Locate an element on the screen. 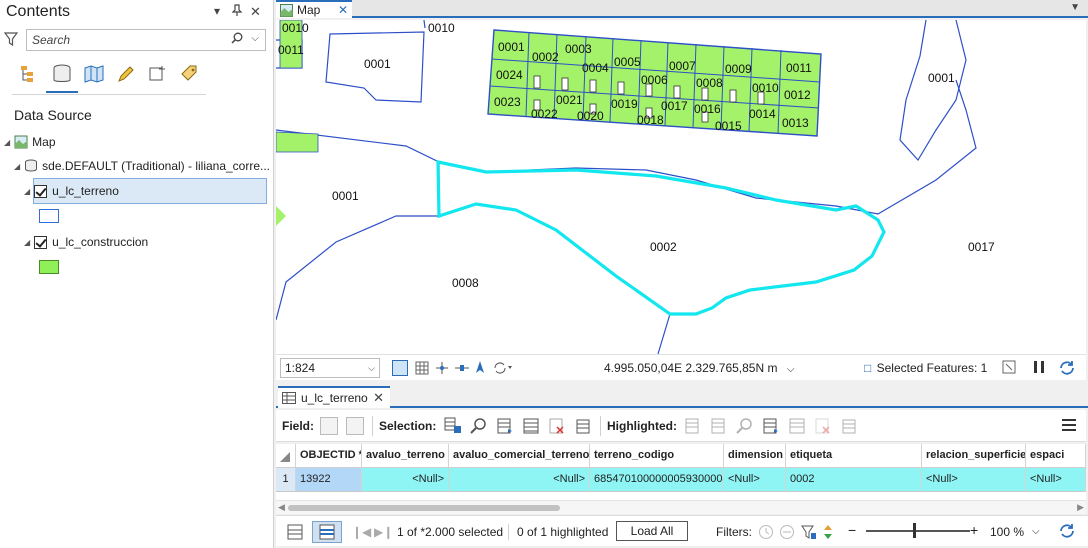 The image size is (1088, 548). list-by-labeling-icon is located at coordinates (190, 74).